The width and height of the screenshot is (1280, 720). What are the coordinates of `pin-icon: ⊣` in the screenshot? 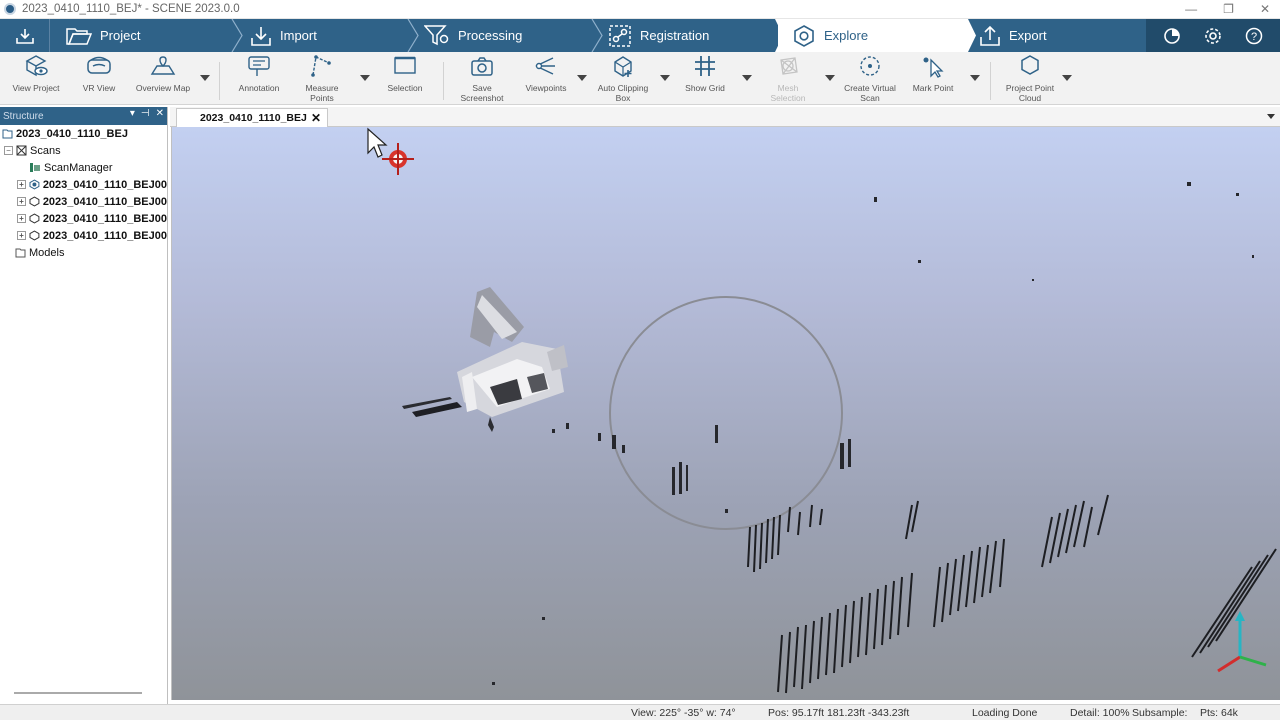 It's located at (145, 113).